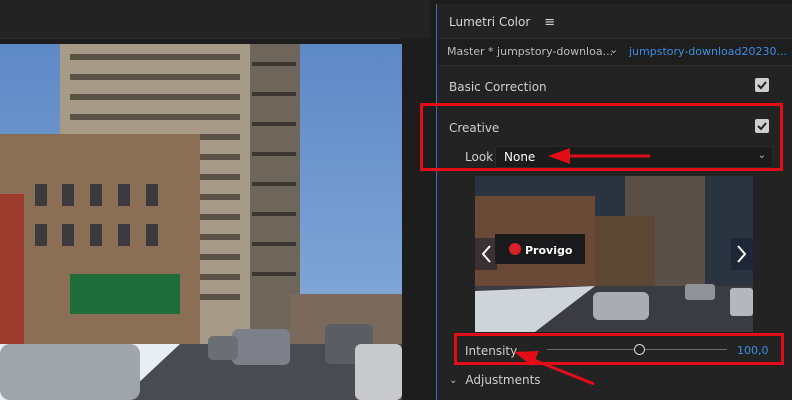  Describe the element at coordinates (753, 350) in the screenshot. I see `intensity-value: 100,0` at that location.